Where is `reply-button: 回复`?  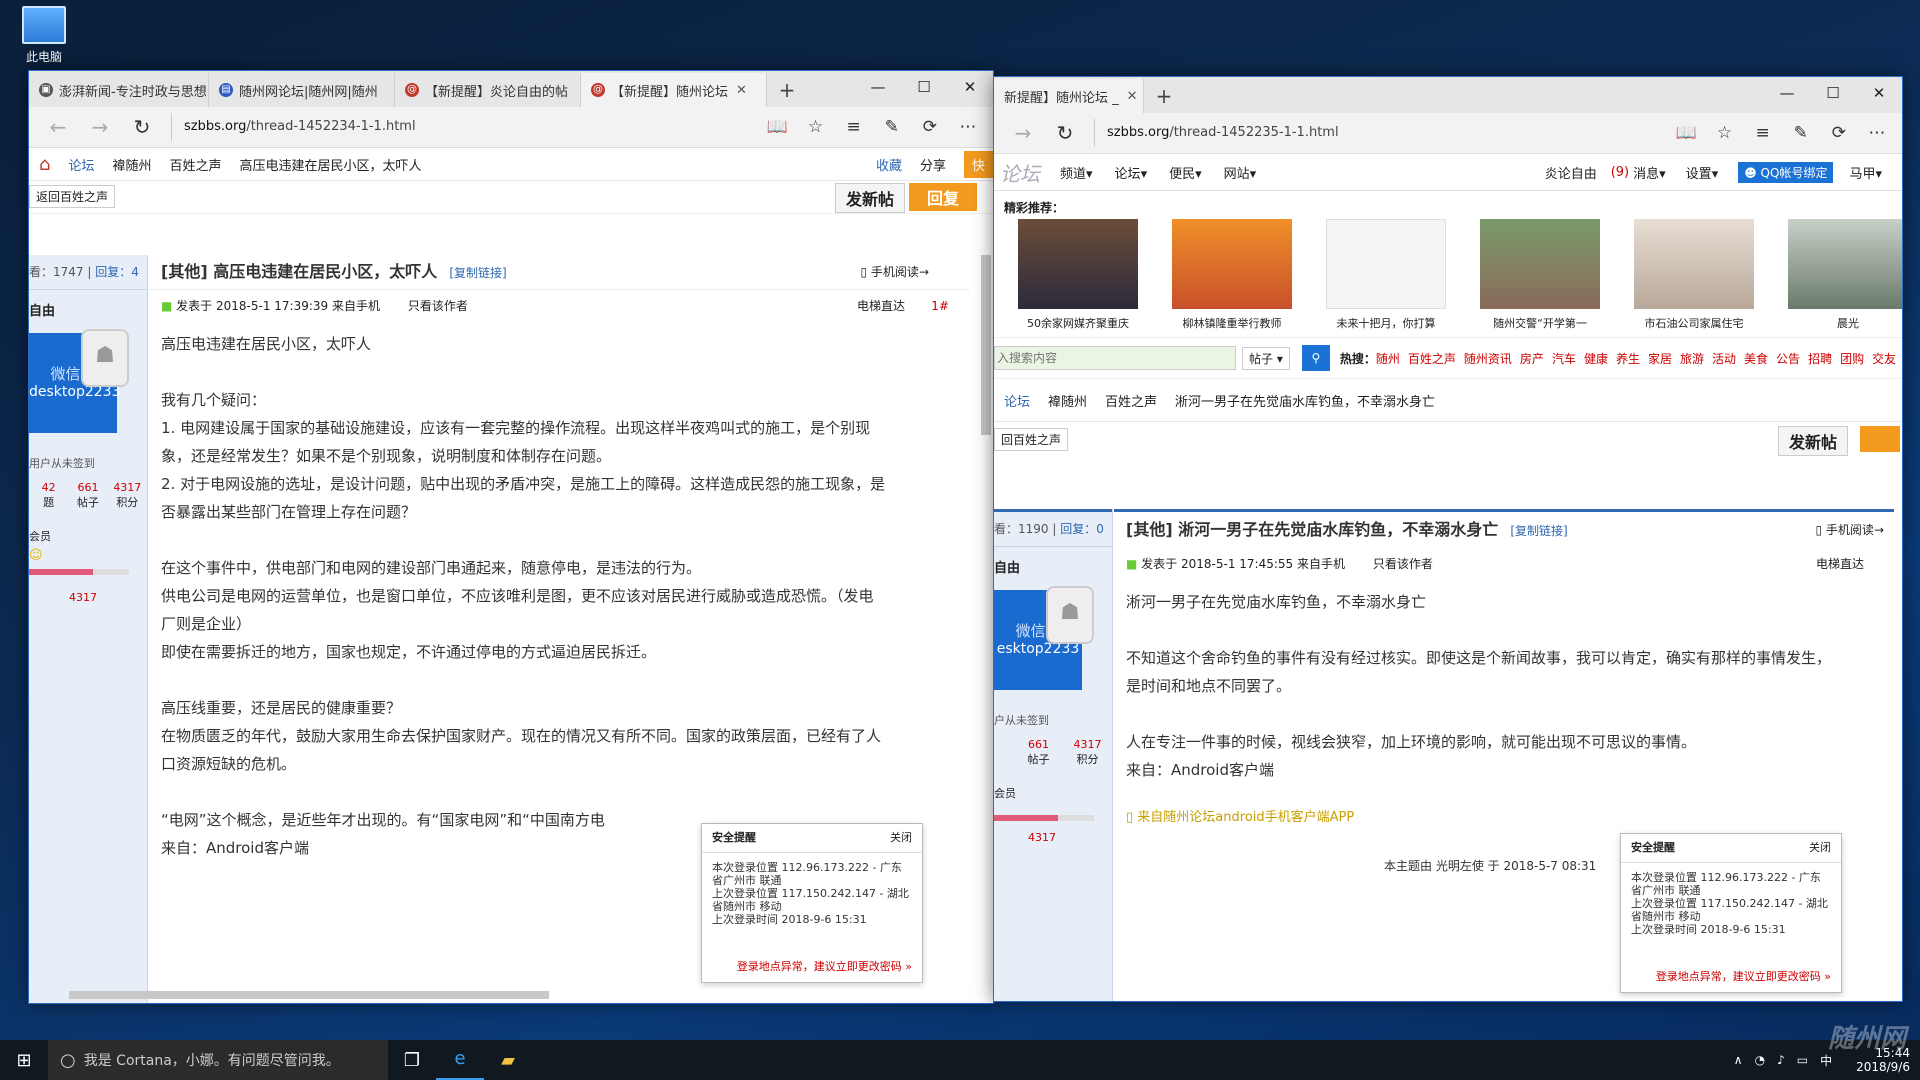
reply-button: 回复 is located at coordinates (943, 197).